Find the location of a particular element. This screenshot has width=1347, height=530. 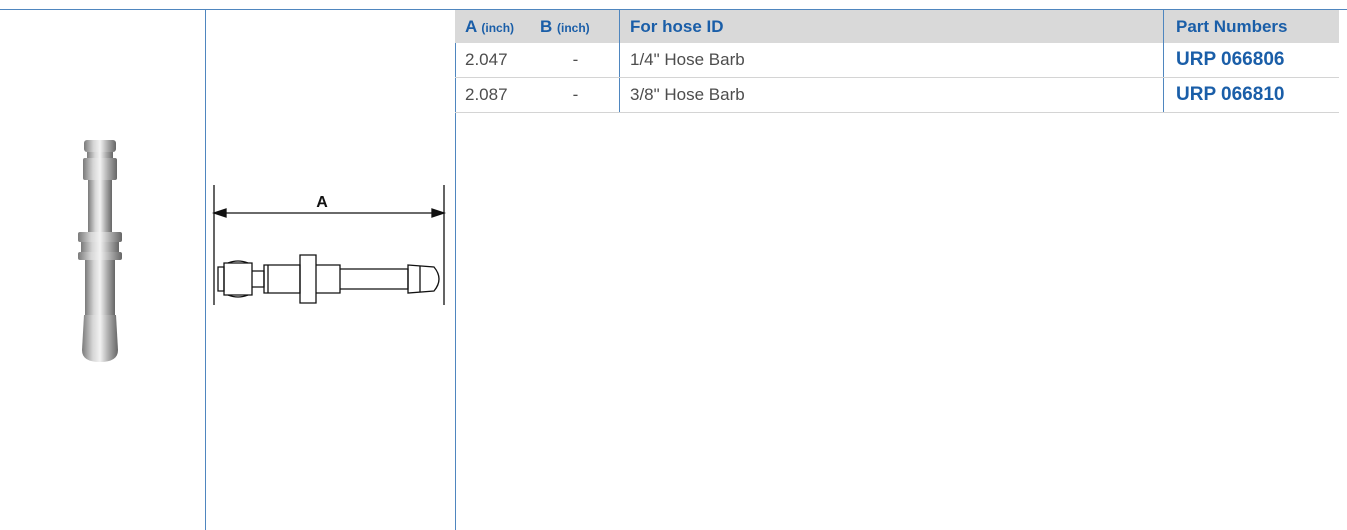

header-part-numbers: Part Numbers is located at coordinates (1251, 26).